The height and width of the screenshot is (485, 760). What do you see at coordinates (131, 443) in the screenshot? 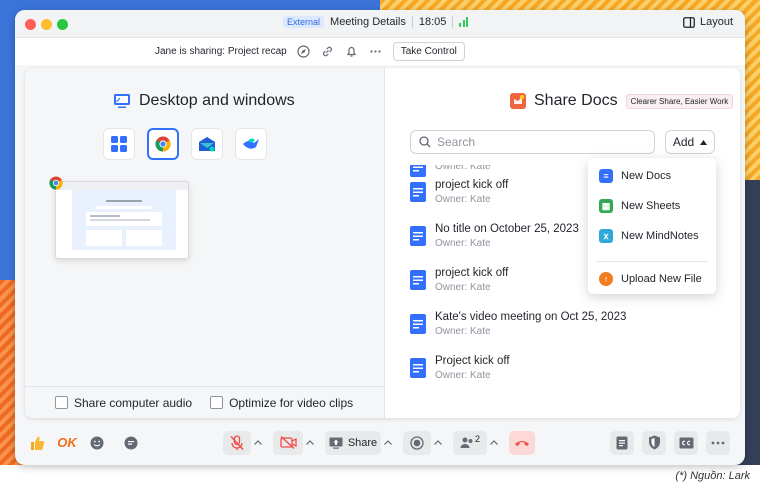
I see `chat-button` at bounding box center [131, 443].